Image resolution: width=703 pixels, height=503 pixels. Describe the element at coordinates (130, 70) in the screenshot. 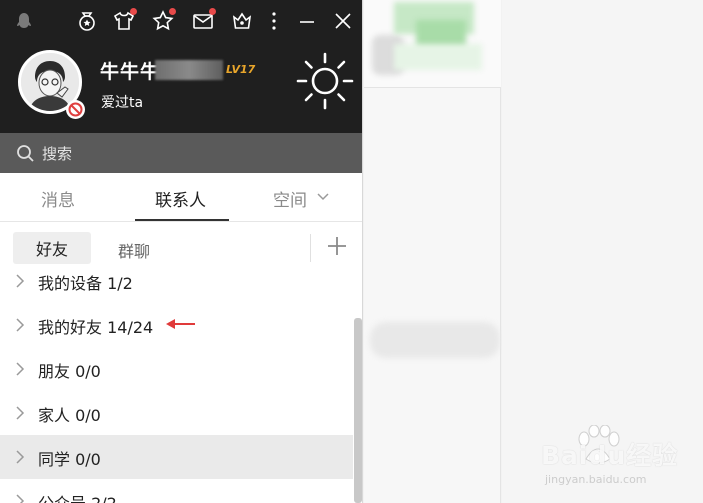

I see `nickname: 牛牛牛` at that location.